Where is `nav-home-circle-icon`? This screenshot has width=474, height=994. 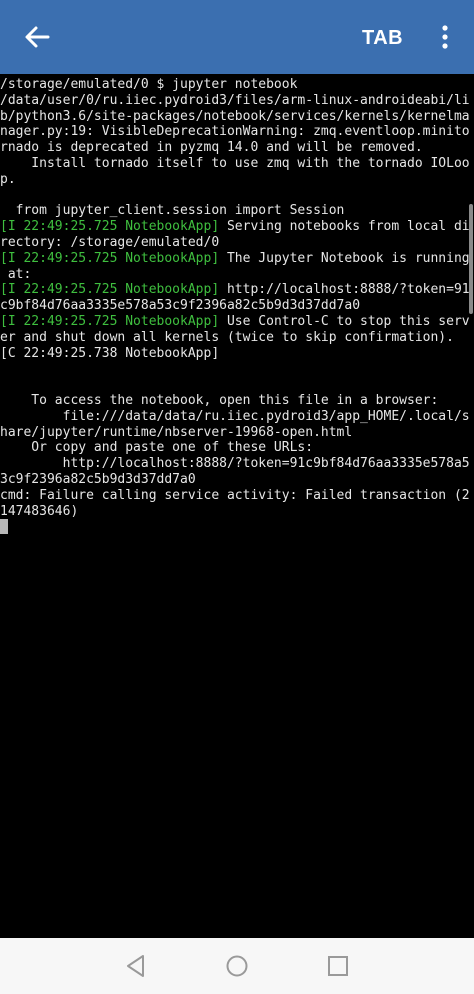 nav-home-circle-icon is located at coordinates (237, 966).